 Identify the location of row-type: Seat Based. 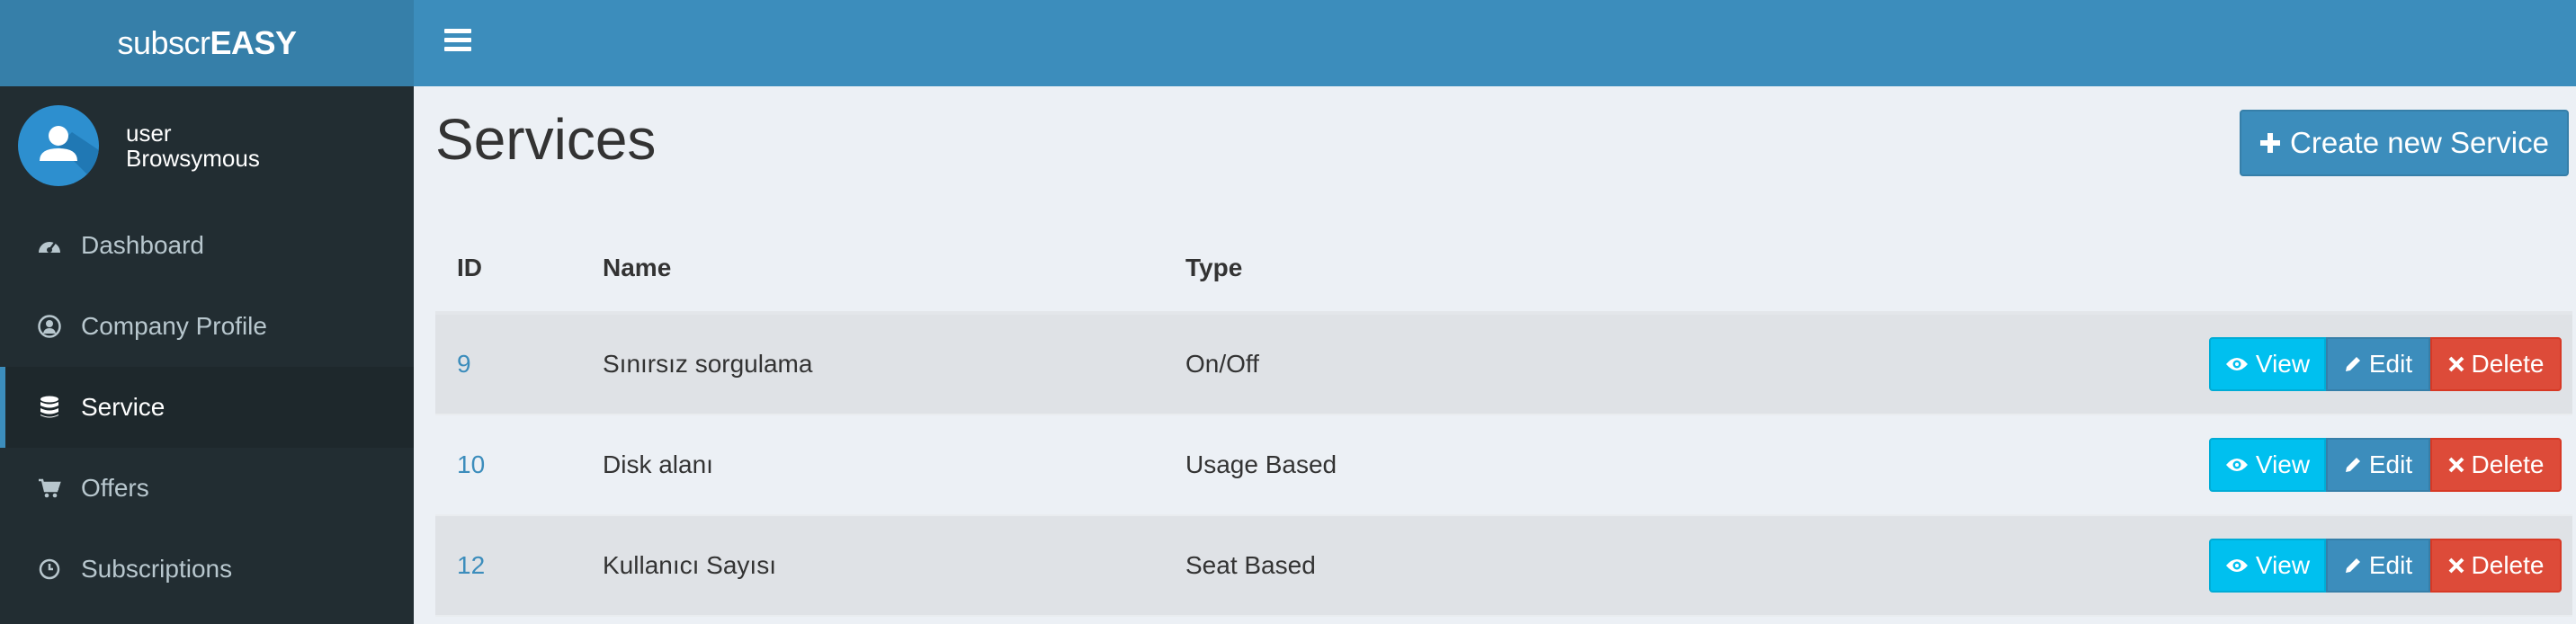
(1250, 565).